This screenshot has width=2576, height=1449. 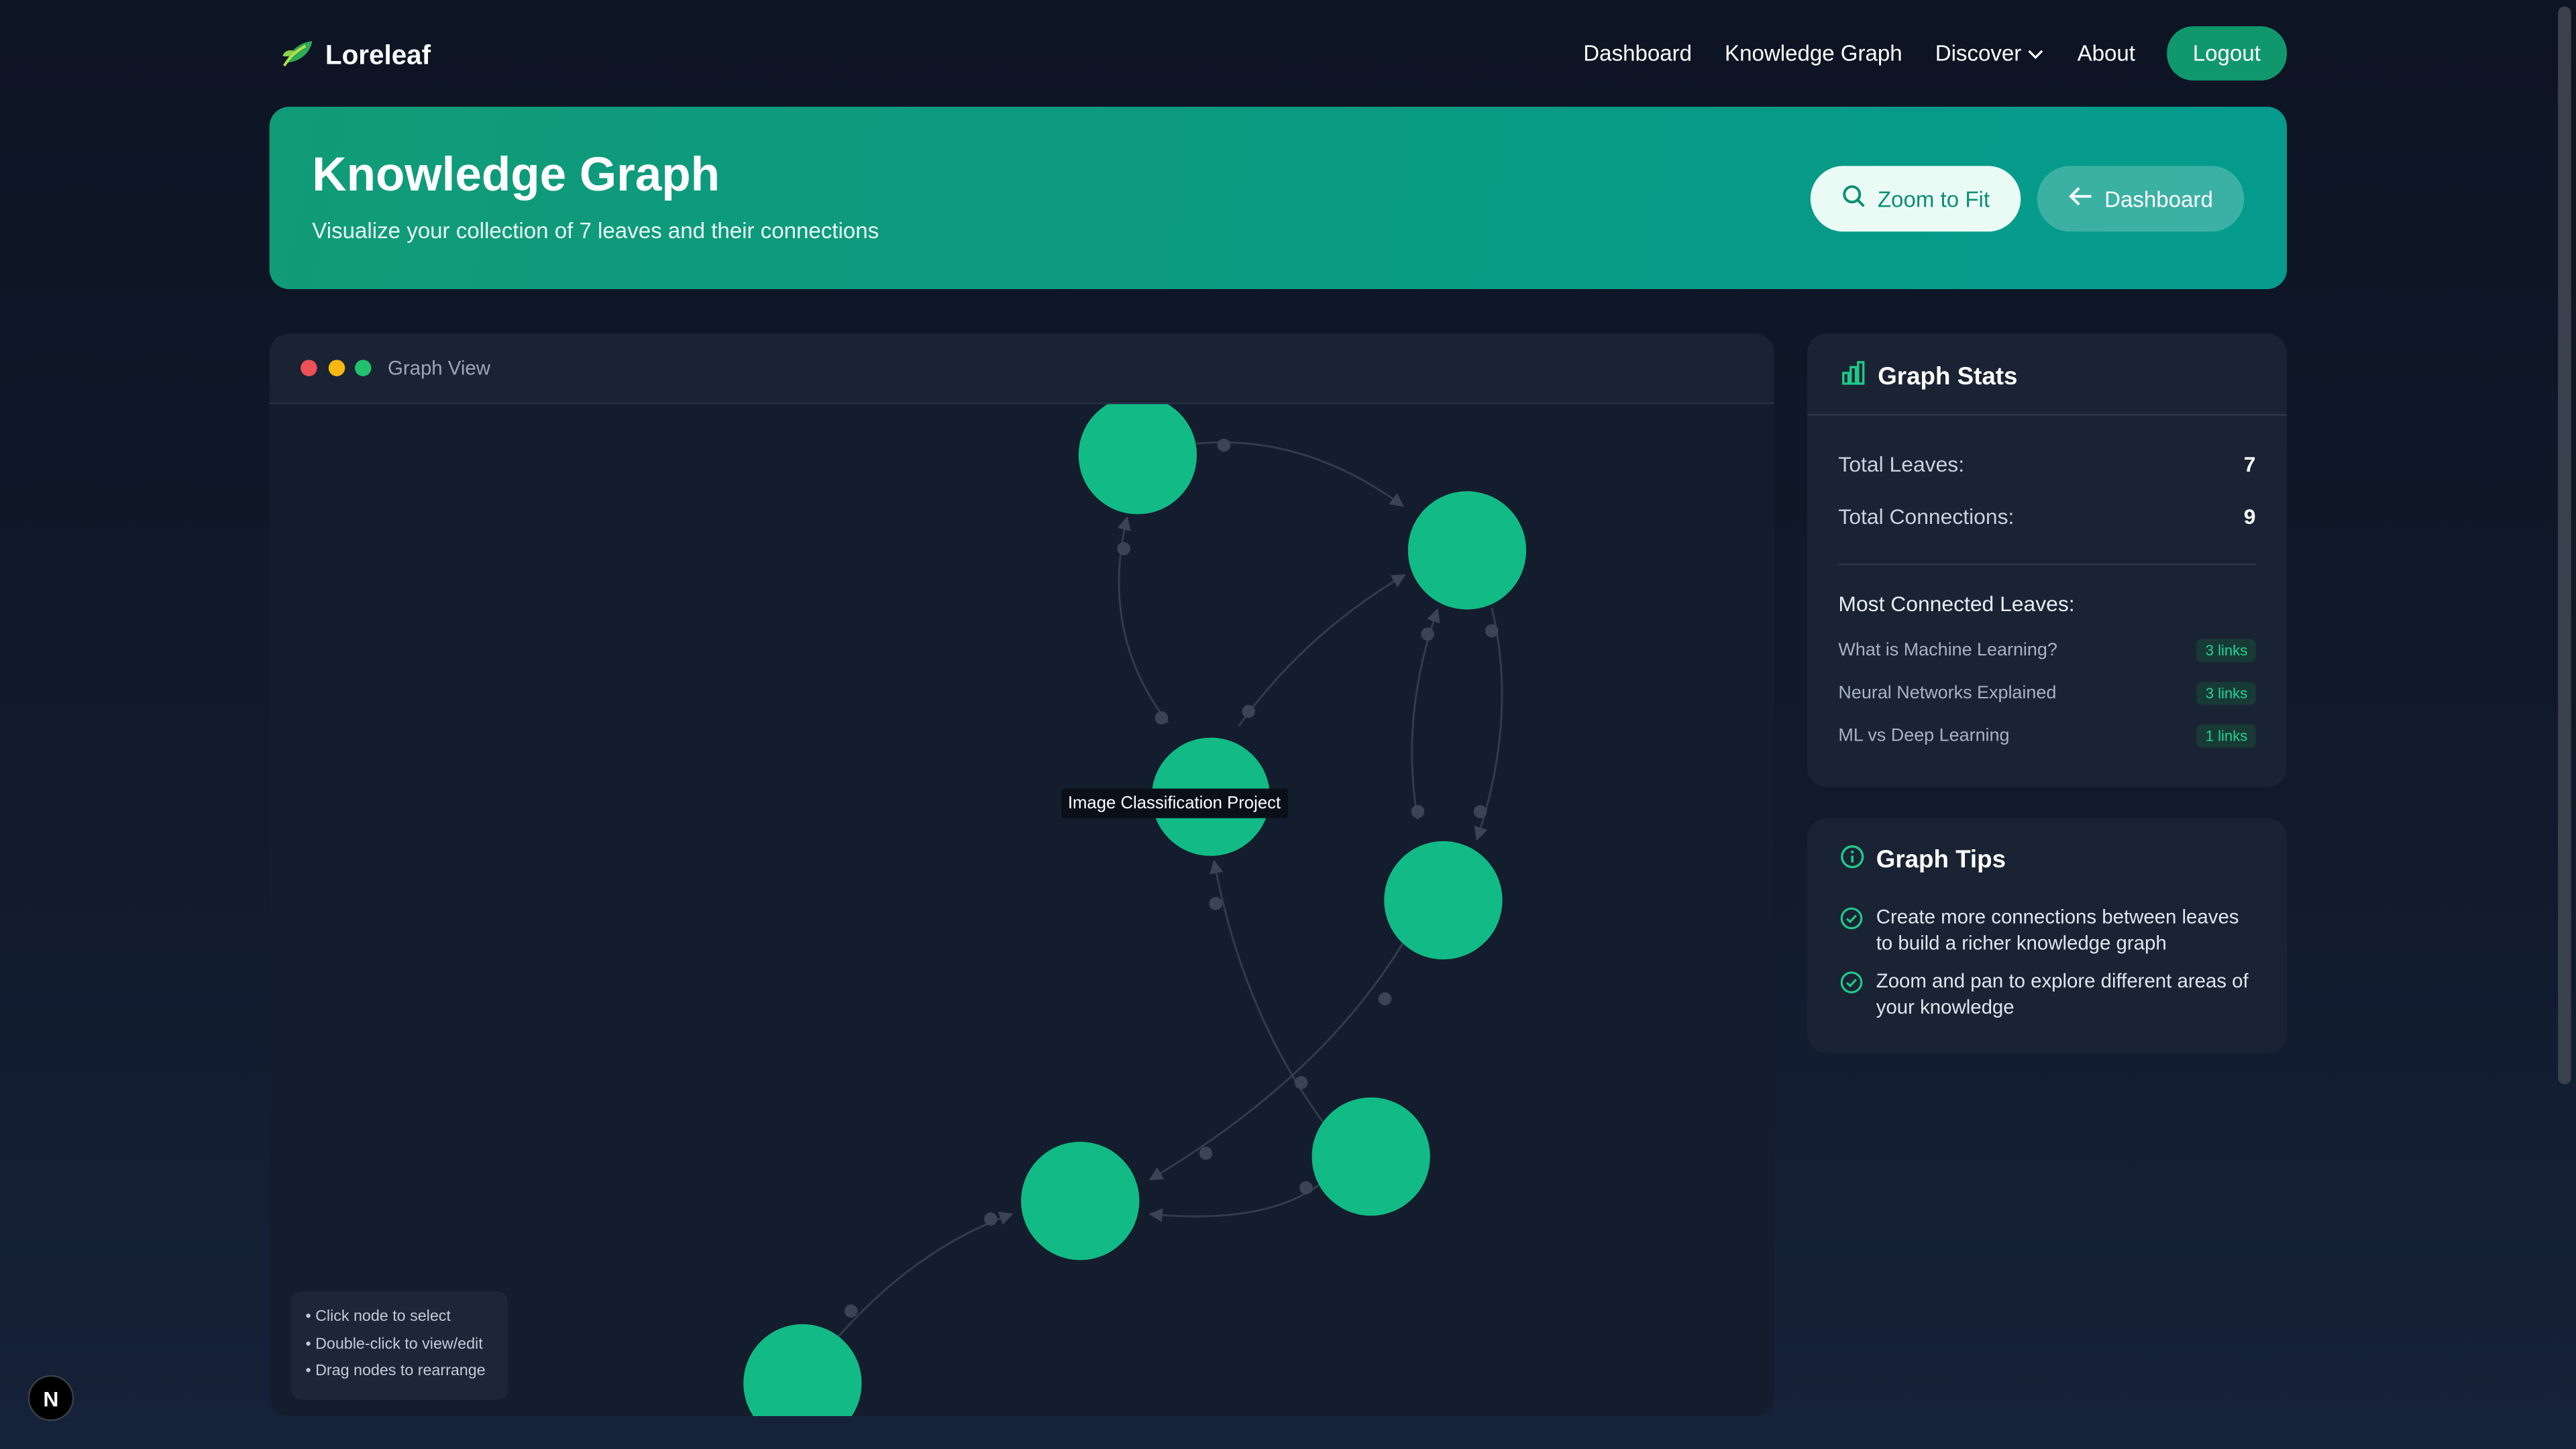 I want to click on stat-total-connections: Total Connections: 9, so click(x=2046, y=516).